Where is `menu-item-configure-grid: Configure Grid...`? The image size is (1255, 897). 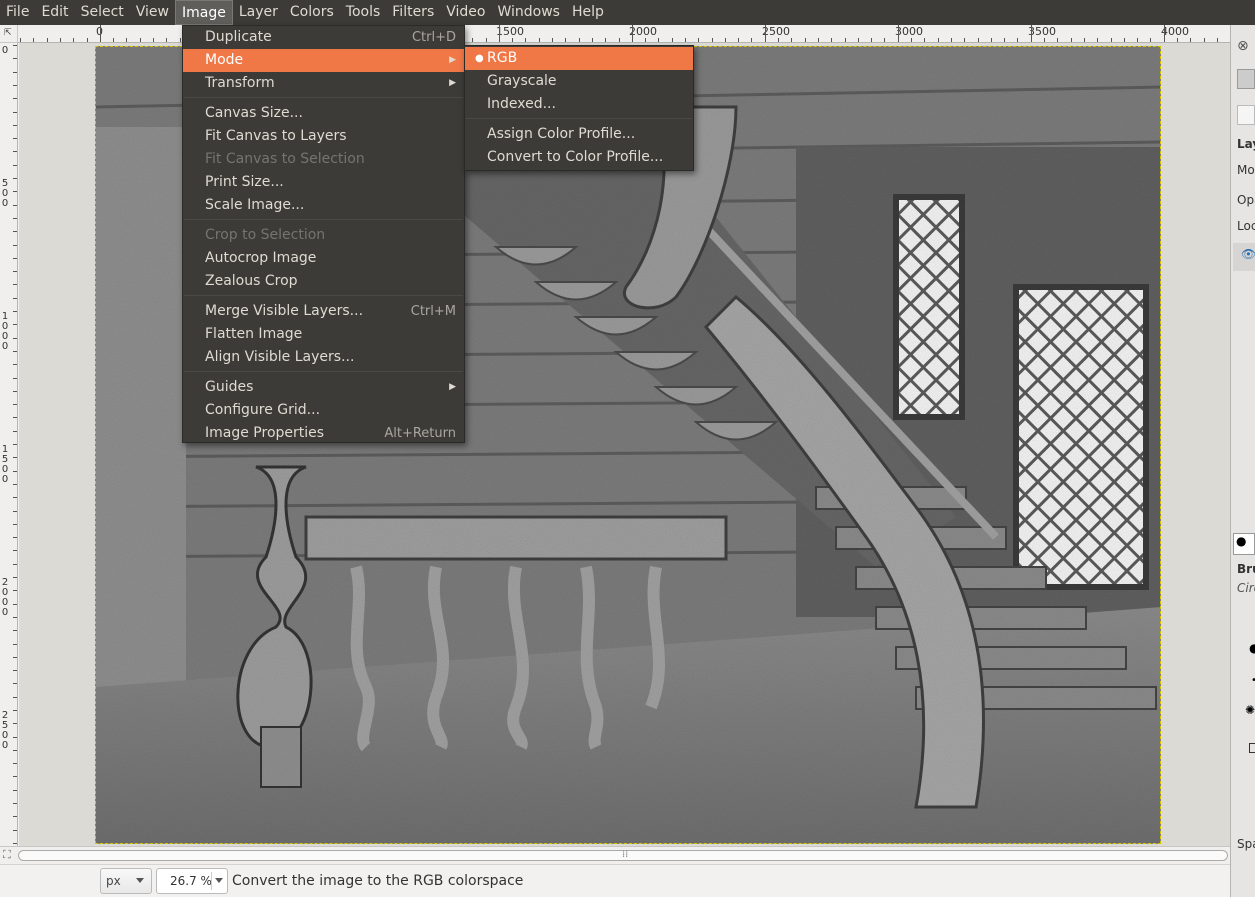 menu-item-configure-grid: Configure Grid... is located at coordinates (323, 410).